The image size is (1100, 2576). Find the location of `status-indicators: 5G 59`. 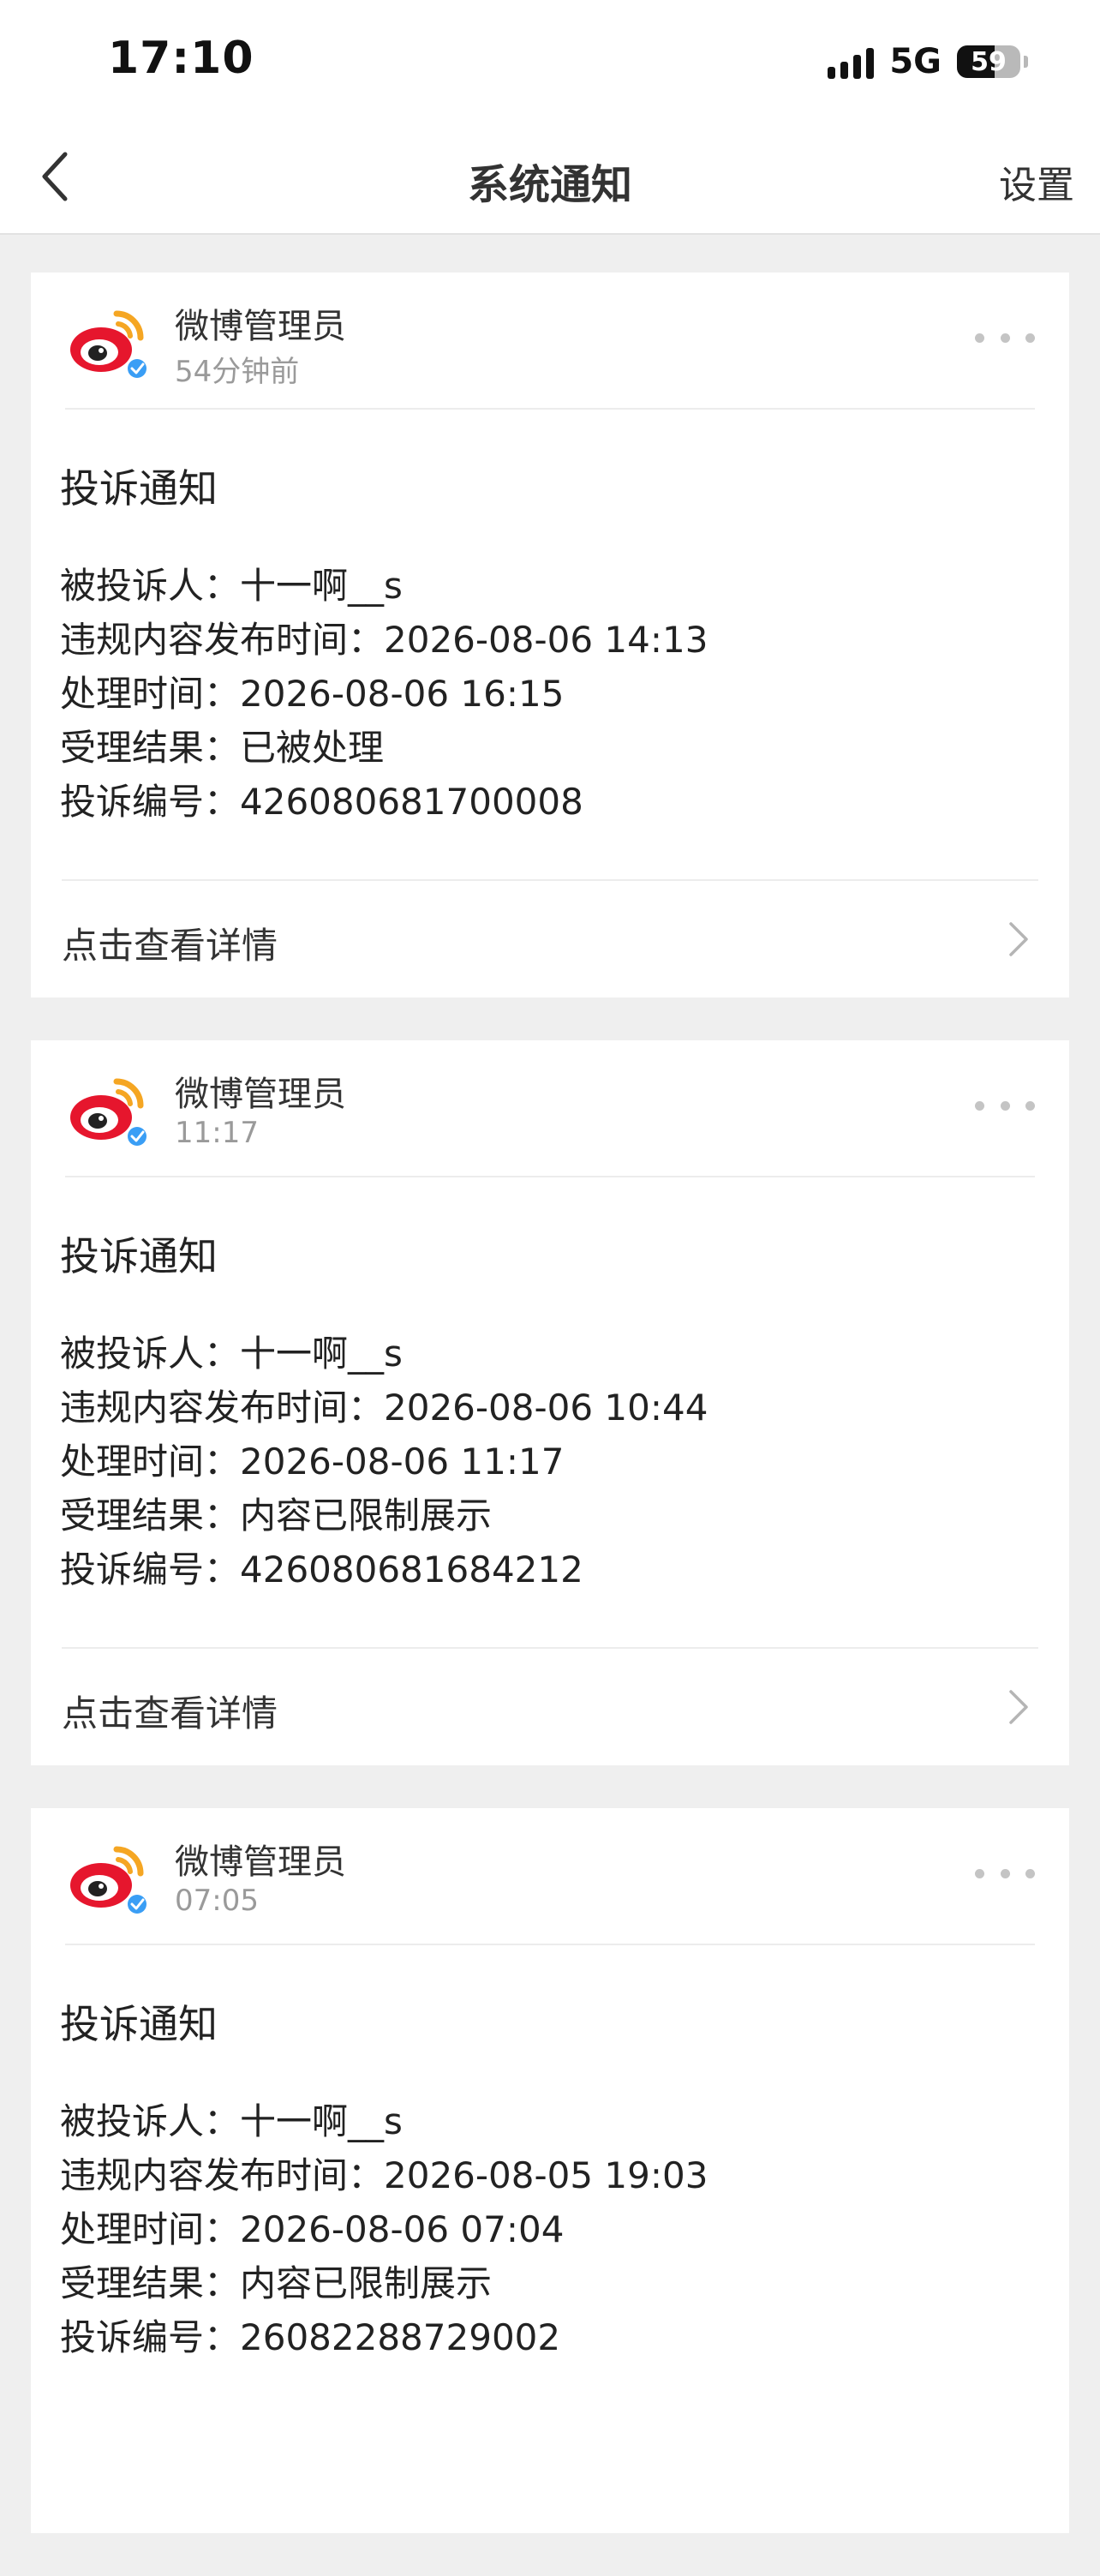

status-indicators: 5G 59 is located at coordinates (928, 61).